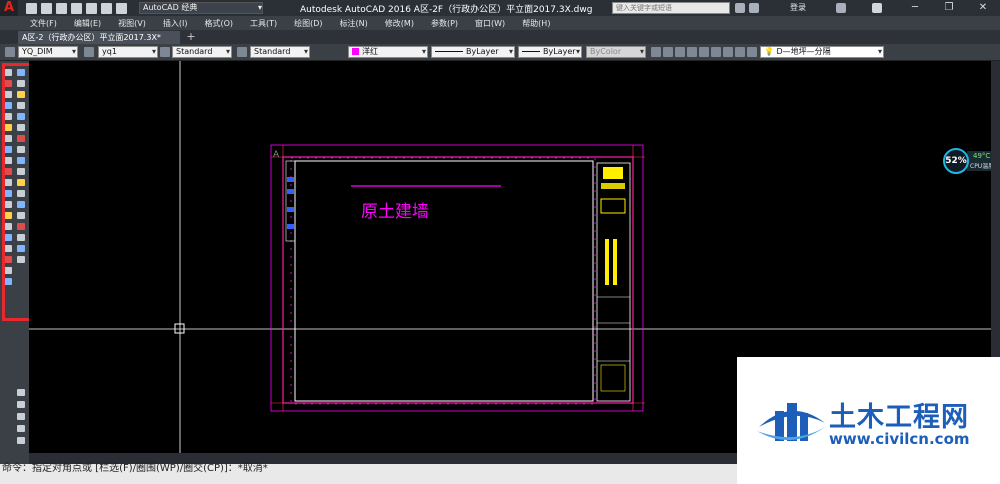 The width and height of the screenshot is (1000, 484). What do you see at coordinates (616, 52) in the screenshot?
I see `plotstyle-select: ByColor` at bounding box center [616, 52].